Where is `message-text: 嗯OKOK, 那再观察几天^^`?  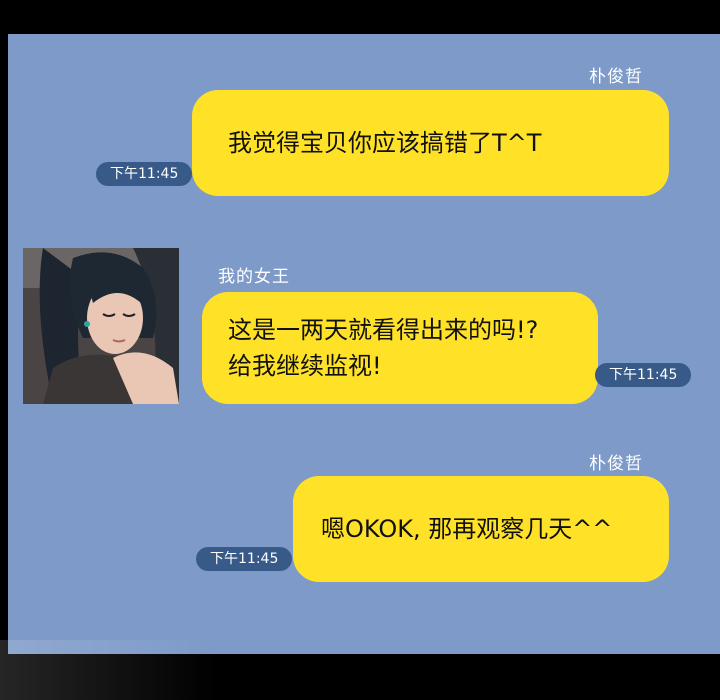 message-text: 嗯OKOK, 那再观察几天^^ is located at coordinates (467, 529).